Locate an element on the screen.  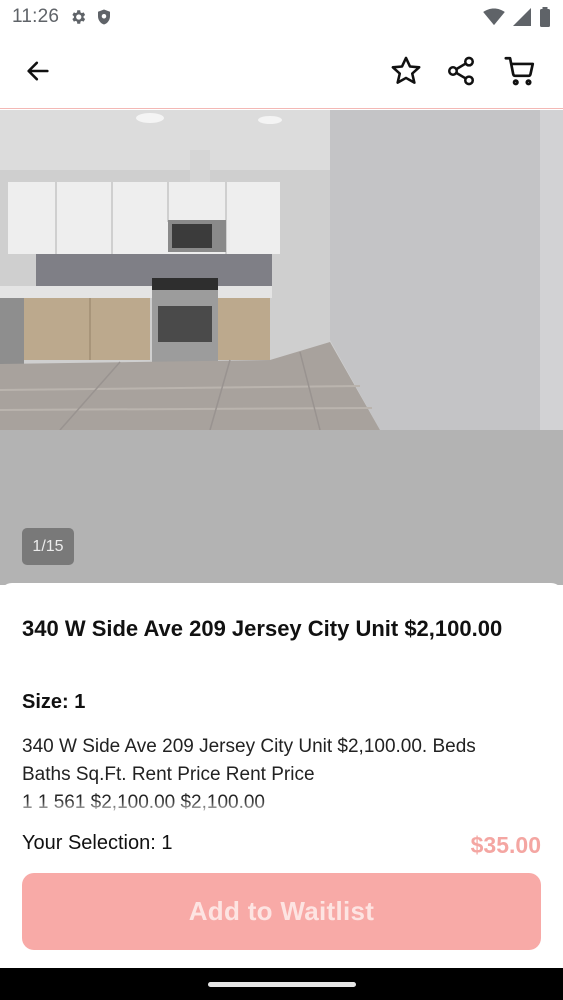
cart-icon is located at coordinates (519, 71).